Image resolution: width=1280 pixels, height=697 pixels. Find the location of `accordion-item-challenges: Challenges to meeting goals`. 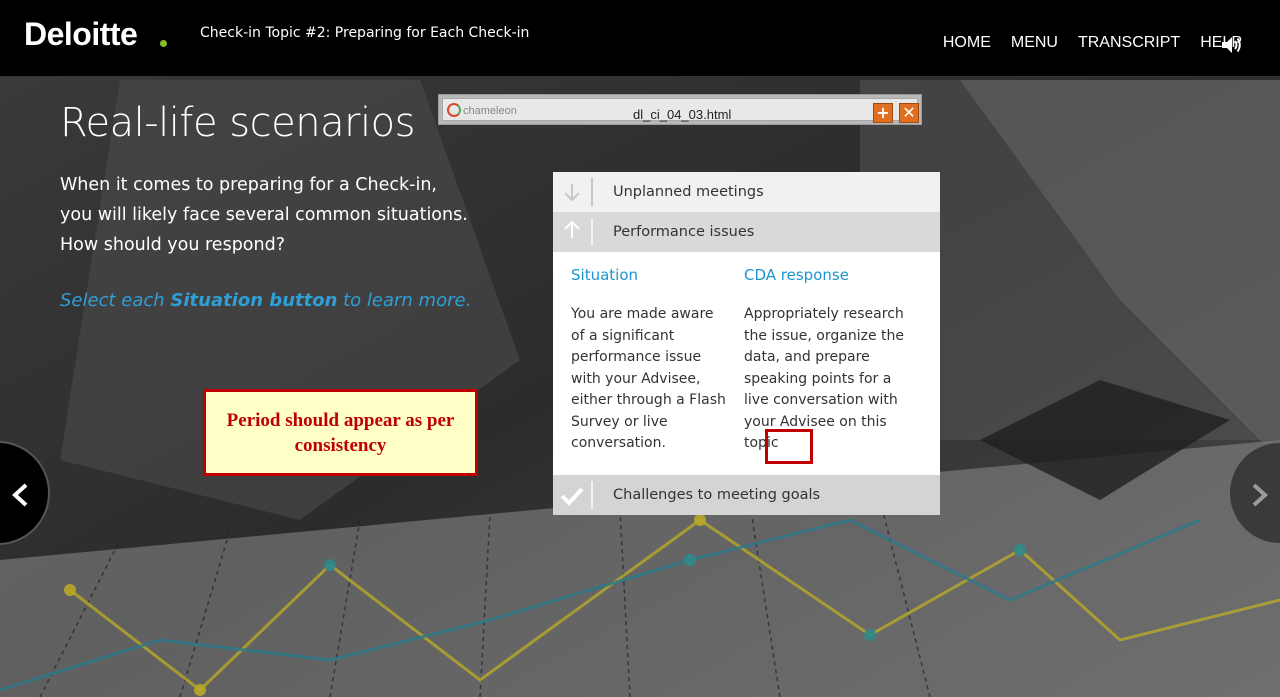

accordion-item-challenges: Challenges to meeting goals is located at coordinates (746, 495).